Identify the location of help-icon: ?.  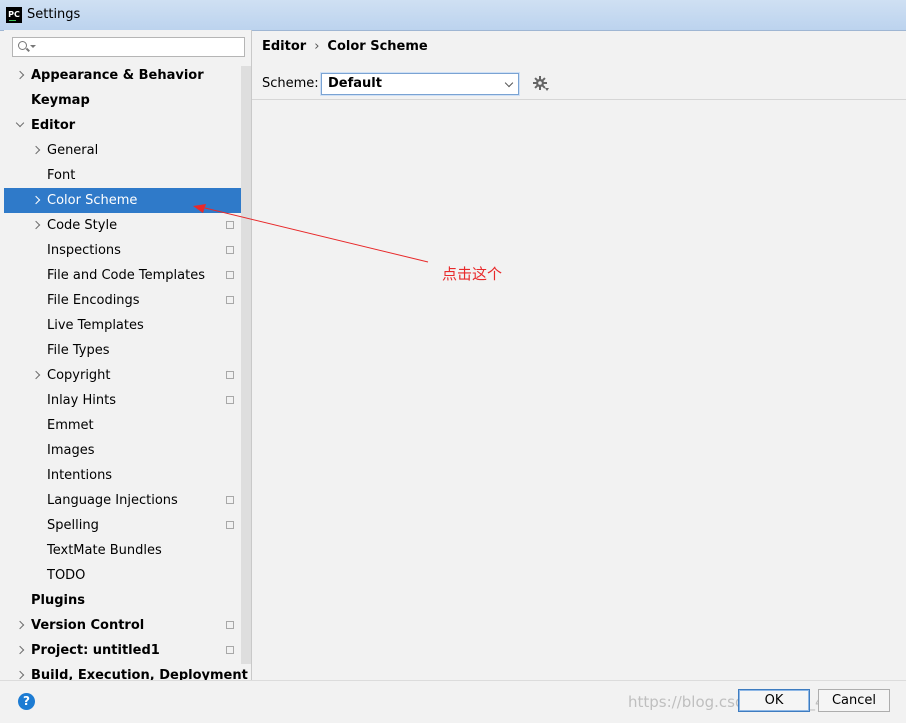
(26, 701).